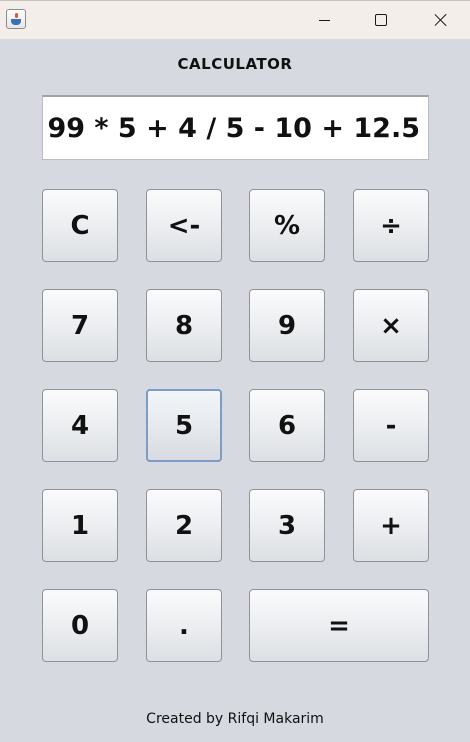  I want to click on expression-display: 99 * 5 + 4 / 5 - 10 + 12.5, so click(235, 127).